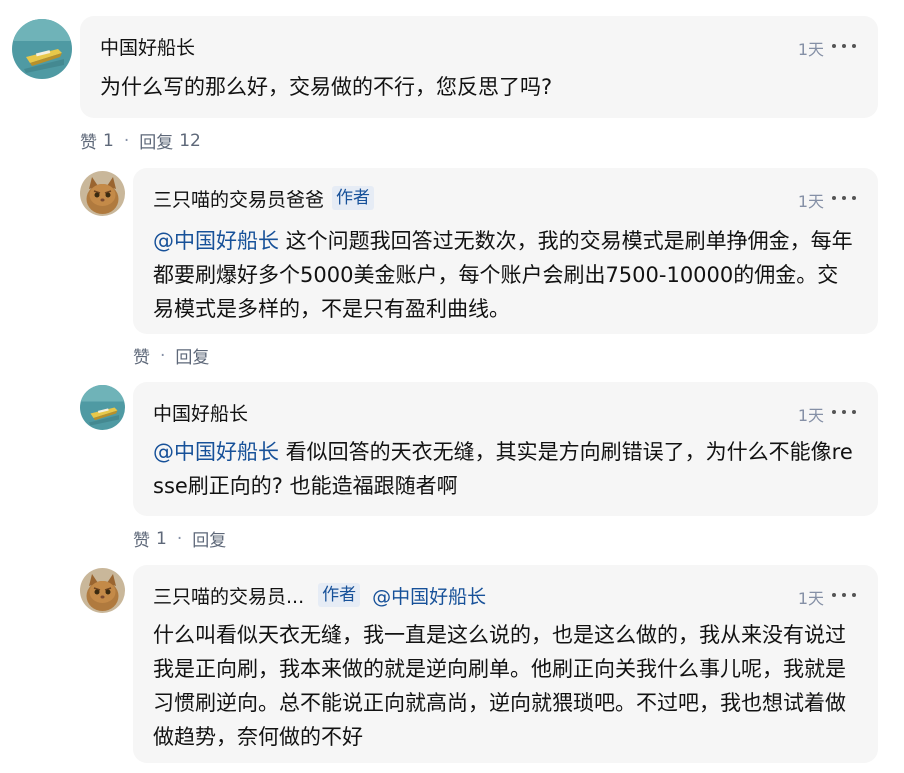 This screenshot has height=773, width=904. I want to click on reply-count: 12, so click(190, 140).